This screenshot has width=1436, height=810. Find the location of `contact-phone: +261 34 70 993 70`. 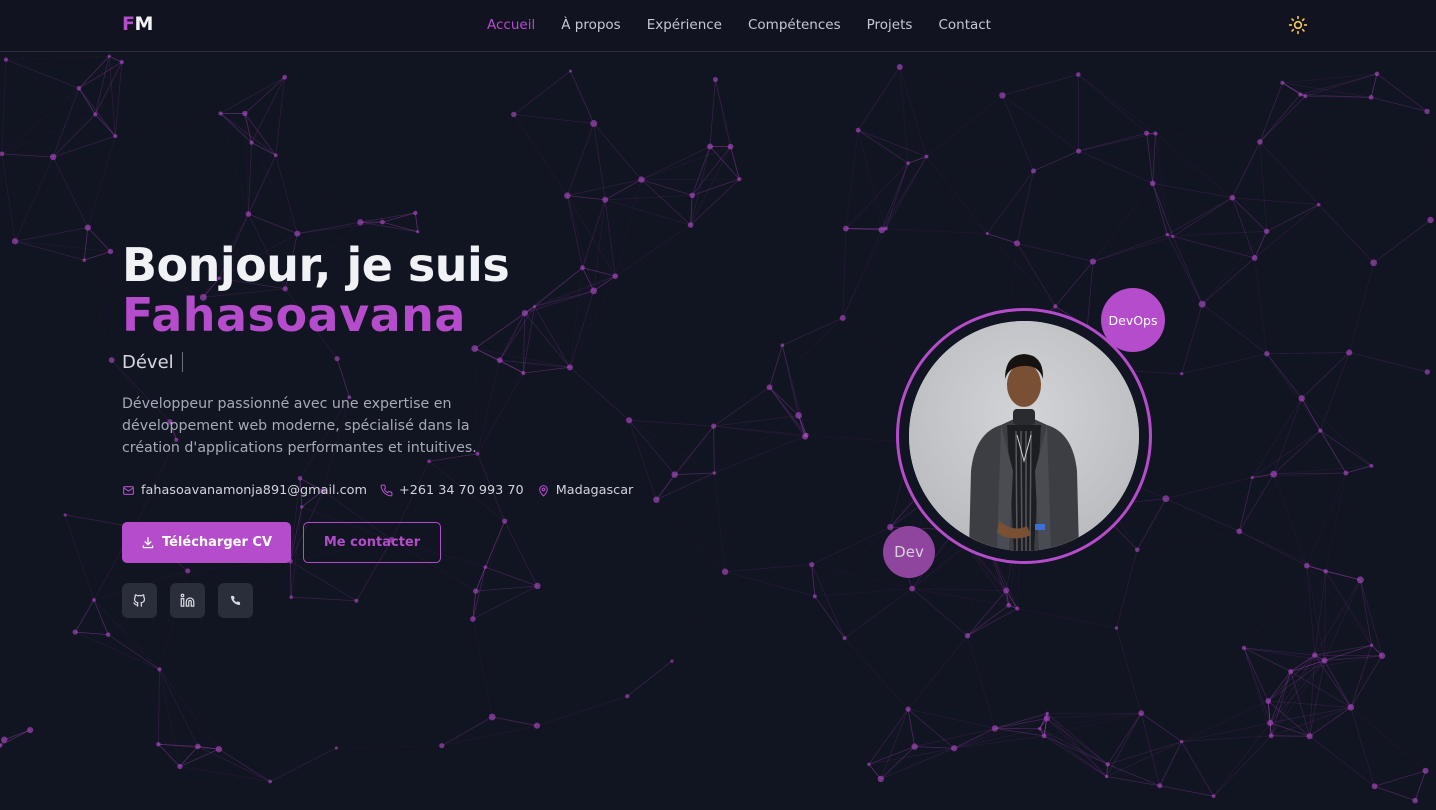

contact-phone: +261 34 70 993 70 is located at coordinates (452, 490).